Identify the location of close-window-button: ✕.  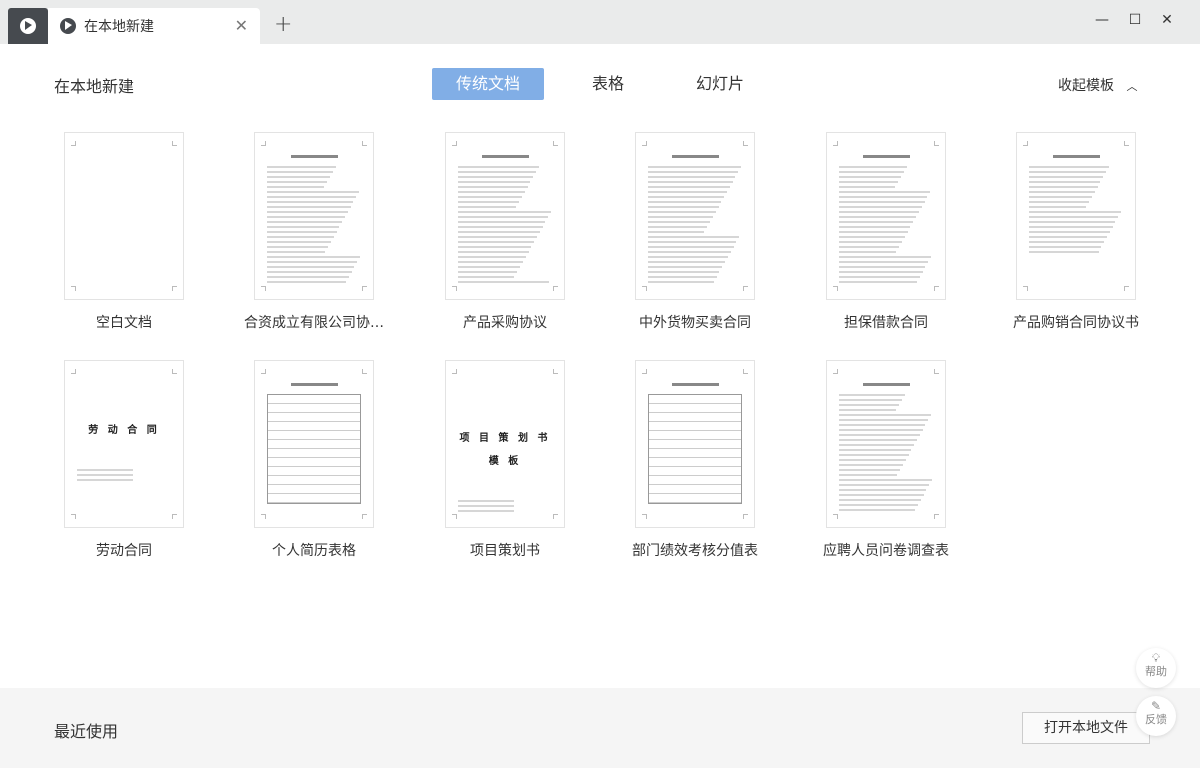
(1167, 20).